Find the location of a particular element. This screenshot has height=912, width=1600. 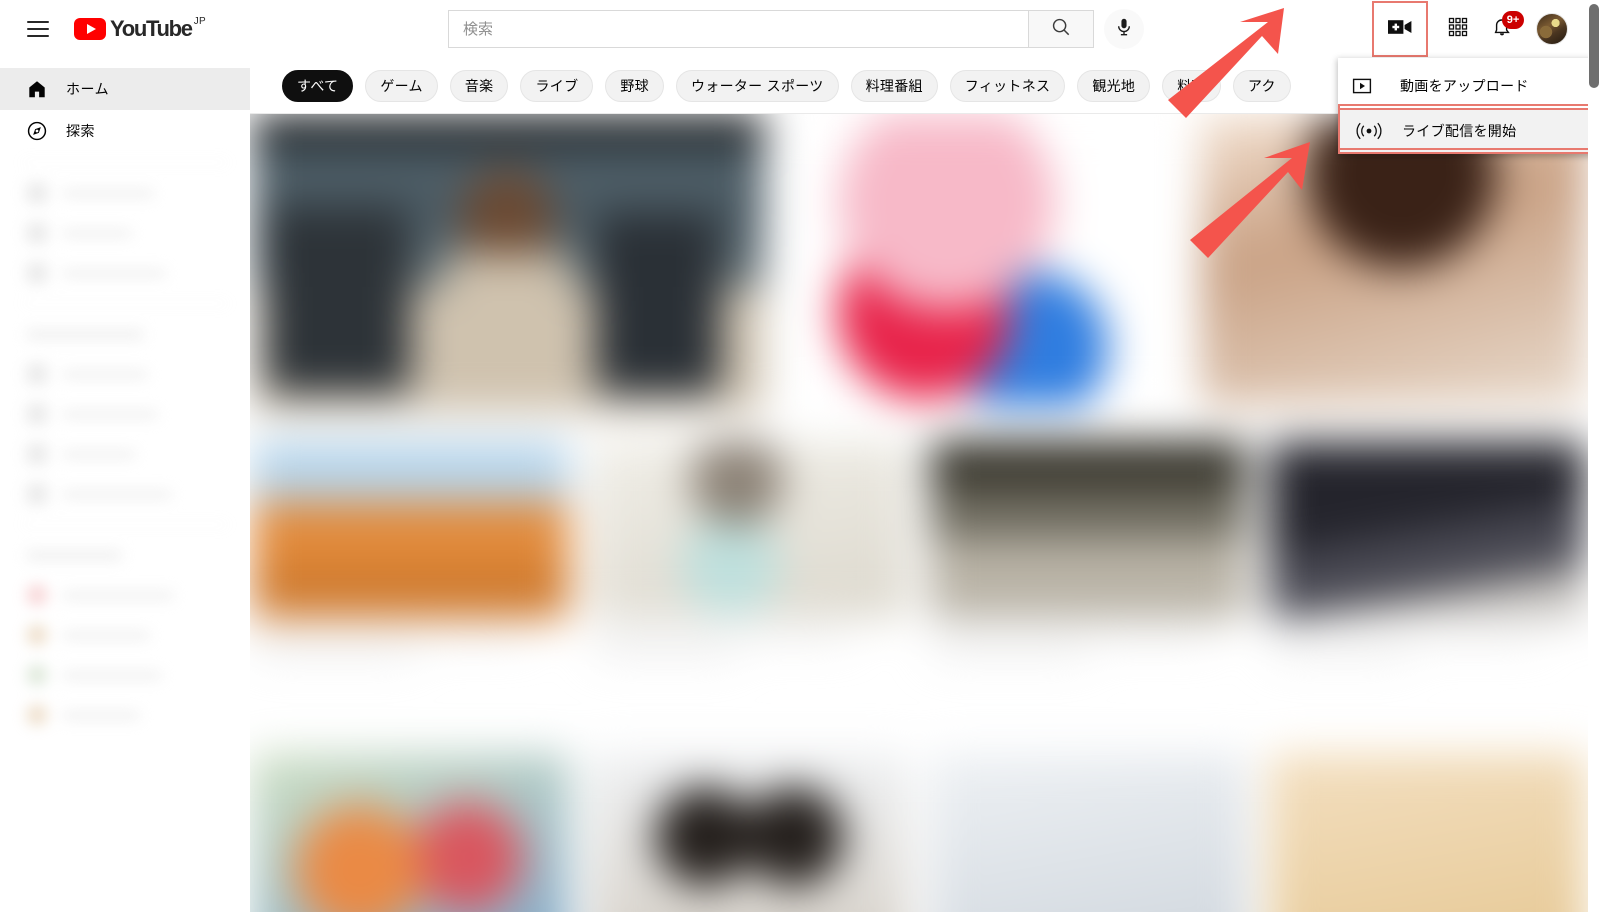

create-dropdown-menu: 動画をアップロード ライブ配信を開始 is located at coordinates (1469, 106).